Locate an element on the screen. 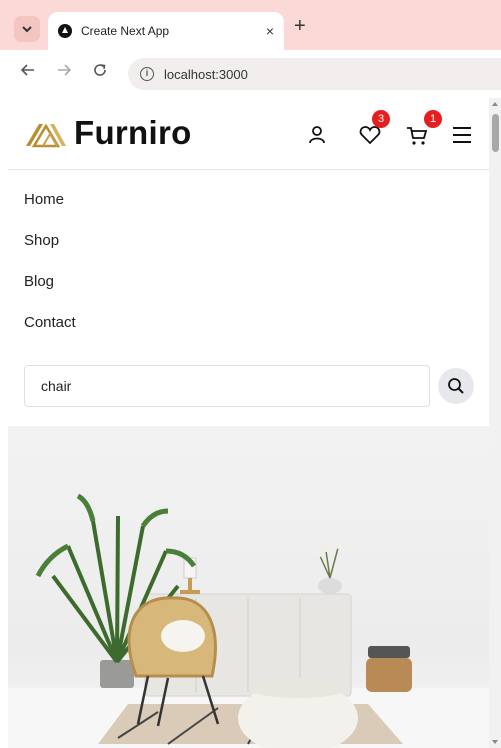 The width and height of the screenshot is (501, 748). url-text: localhost:3000 is located at coordinates (206, 74).